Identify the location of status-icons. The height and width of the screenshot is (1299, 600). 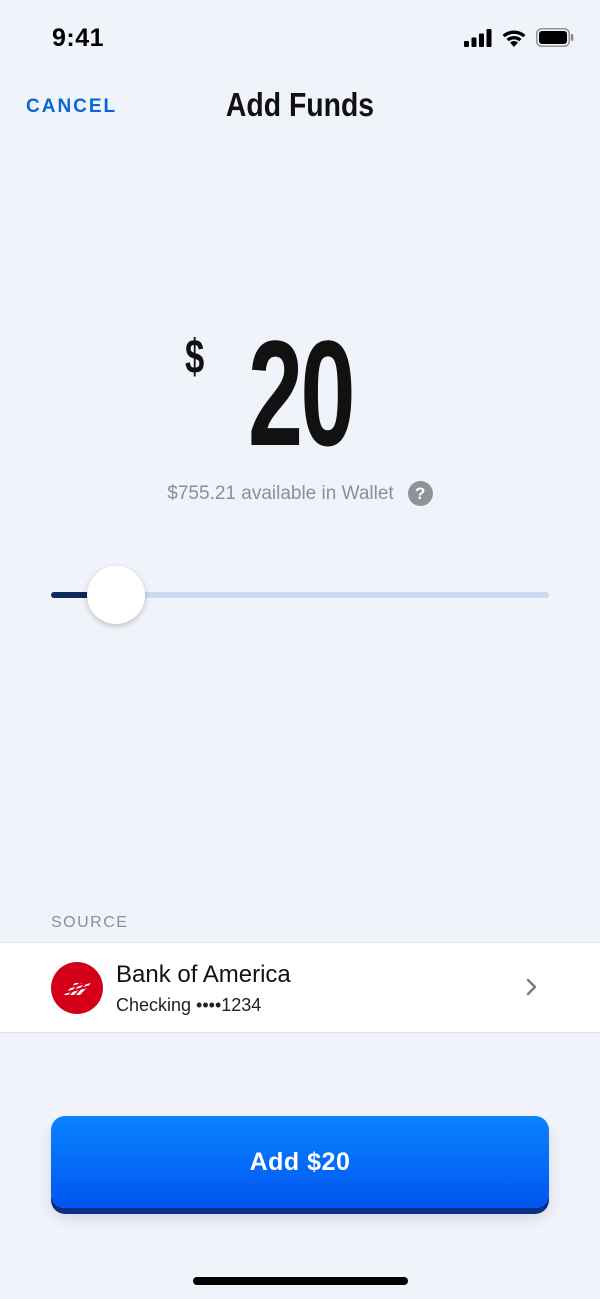
(519, 40).